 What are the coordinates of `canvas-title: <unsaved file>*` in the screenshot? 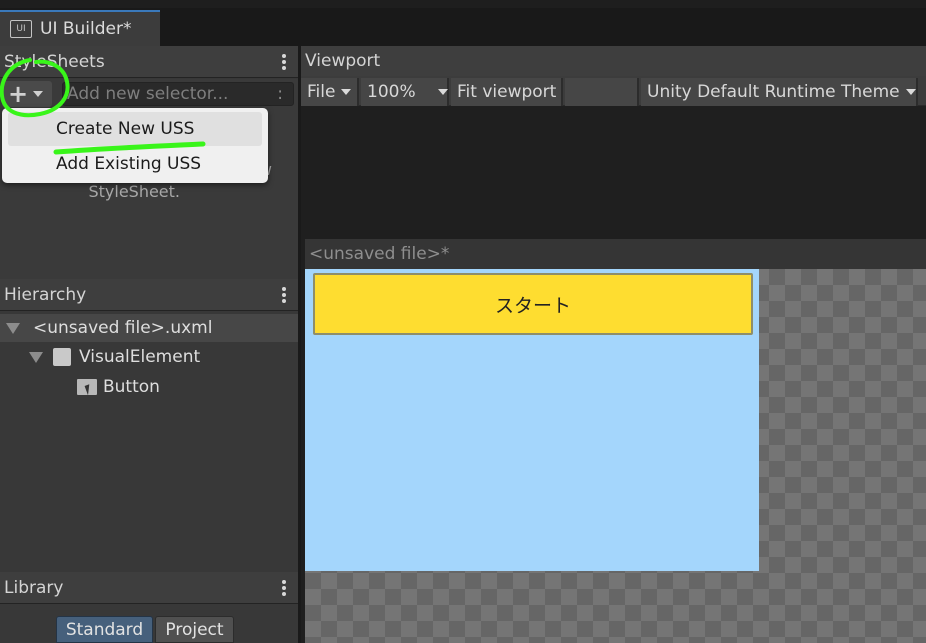 It's located at (379, 254).